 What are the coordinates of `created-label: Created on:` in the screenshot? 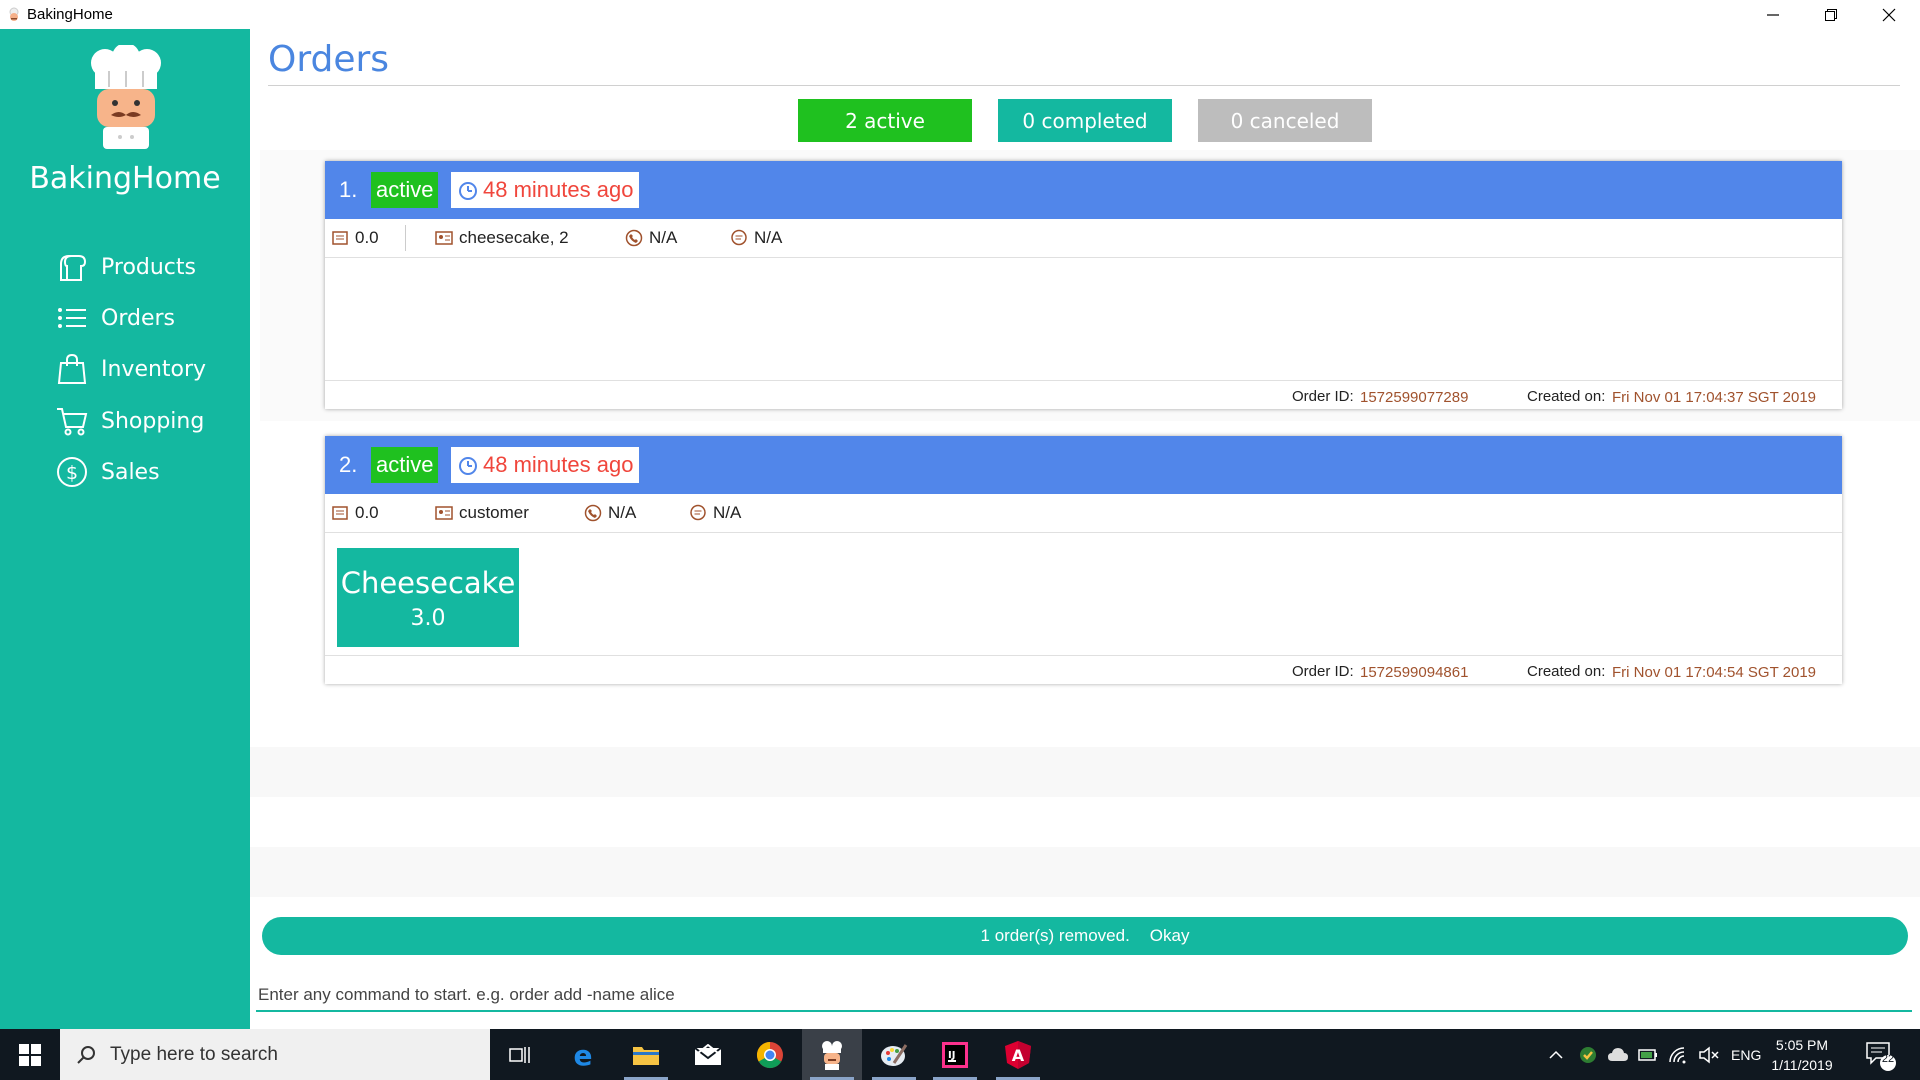 It's located at (1566, 671).